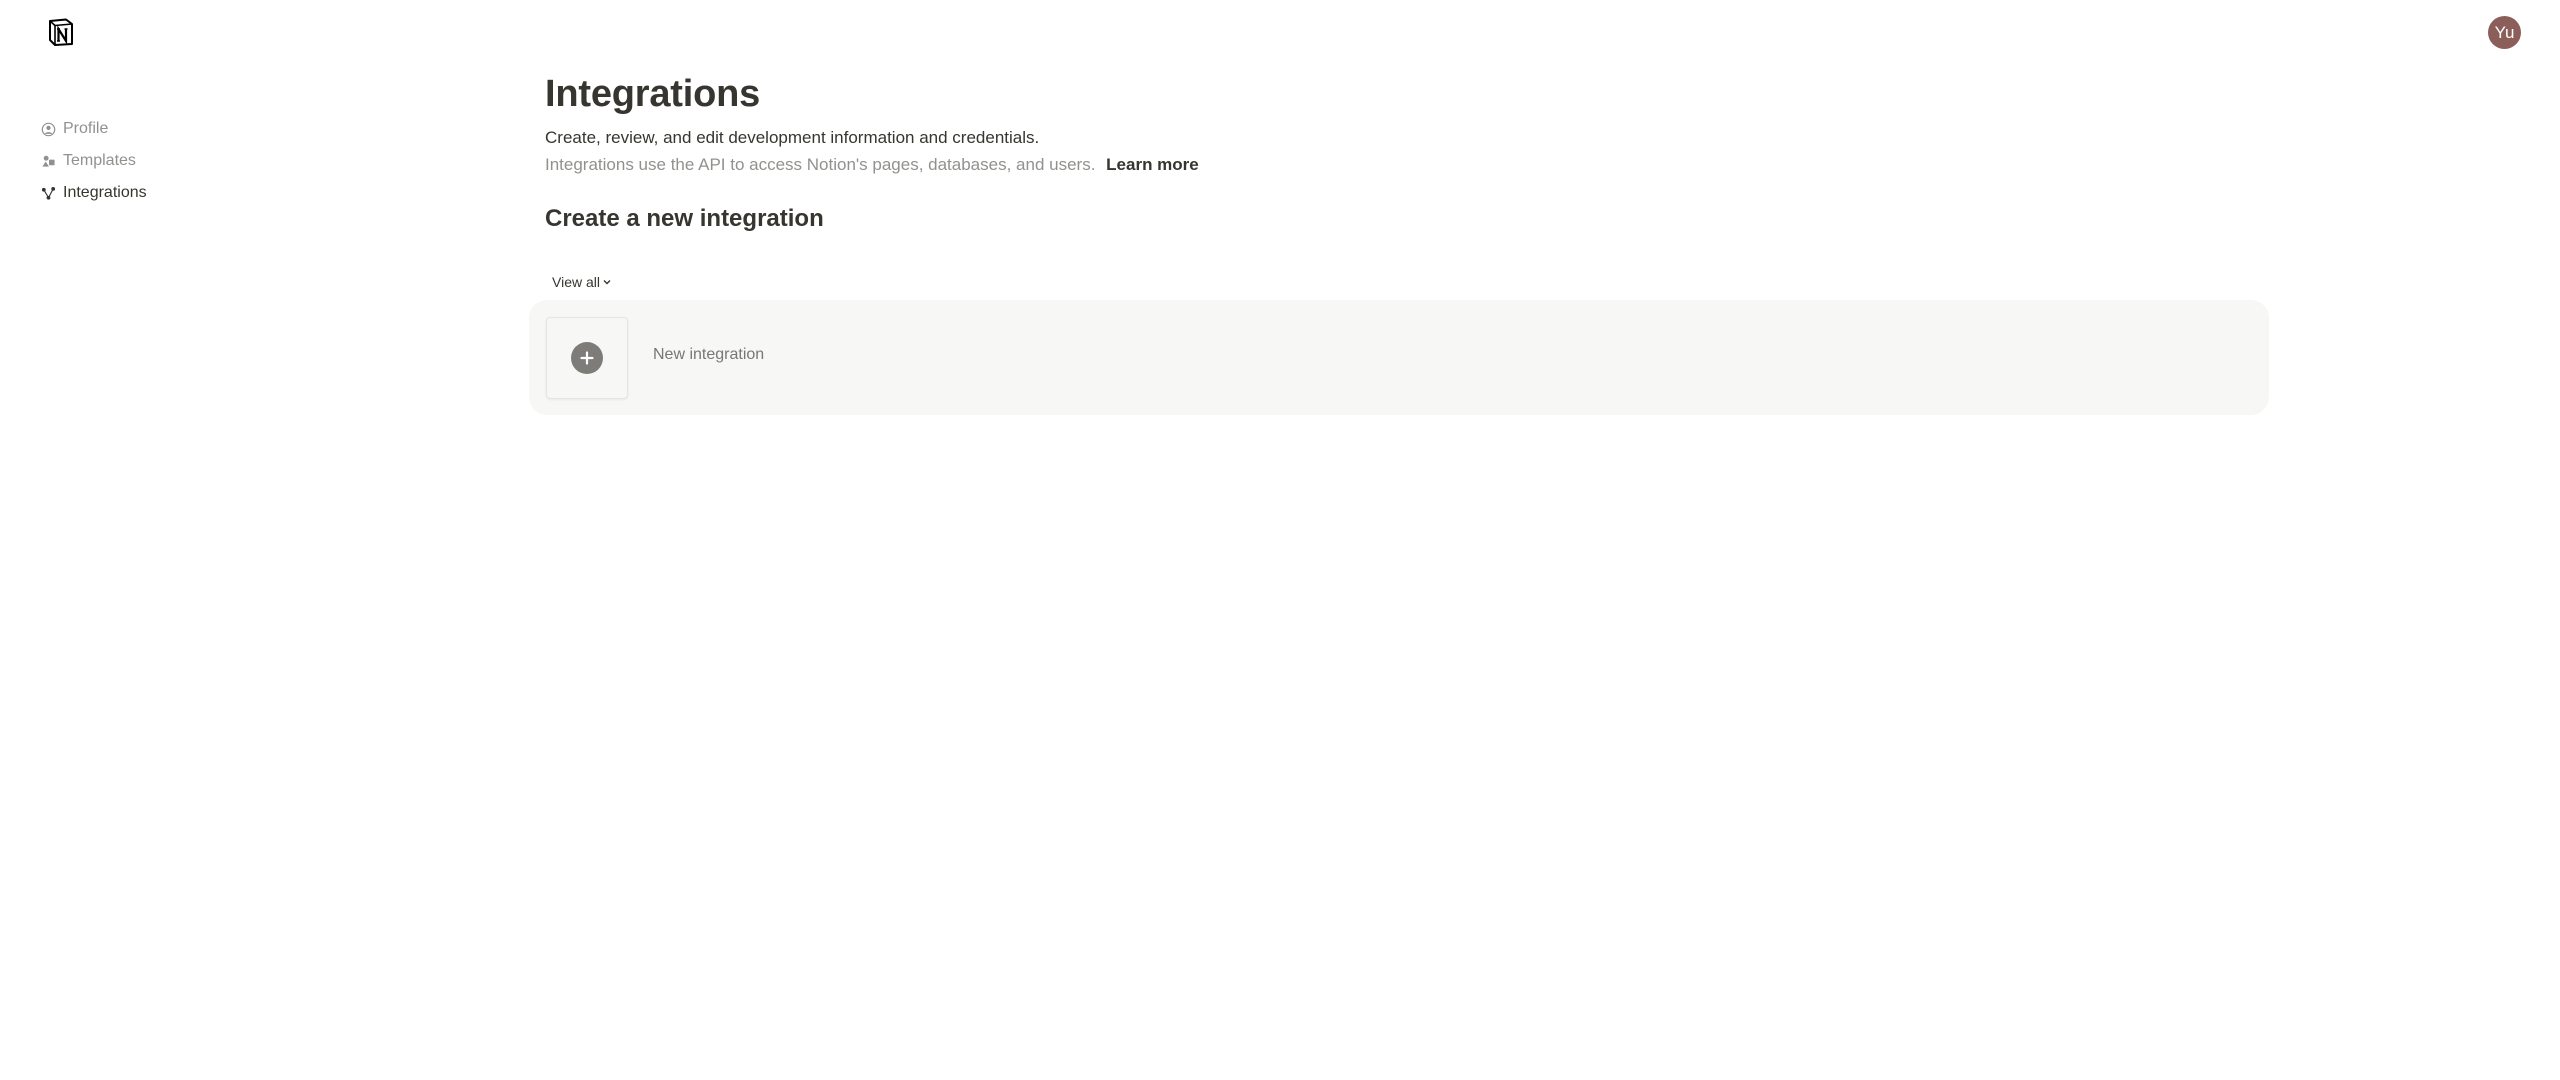 This screenshot has height=1080, width=2560. What do you see at coordinates (105, 192) in the screenshot?
I see `sidebar-item-label: Integrations` at bounding box center [105, 192].